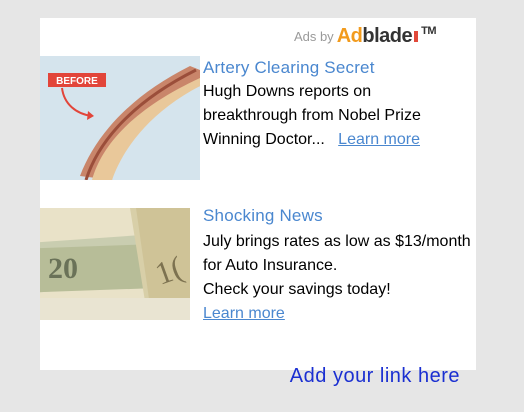  What do you see at coordinates (77, 81) in the screenshot?
I see `before-label: BEFORE` at bounding box center [77, 81].